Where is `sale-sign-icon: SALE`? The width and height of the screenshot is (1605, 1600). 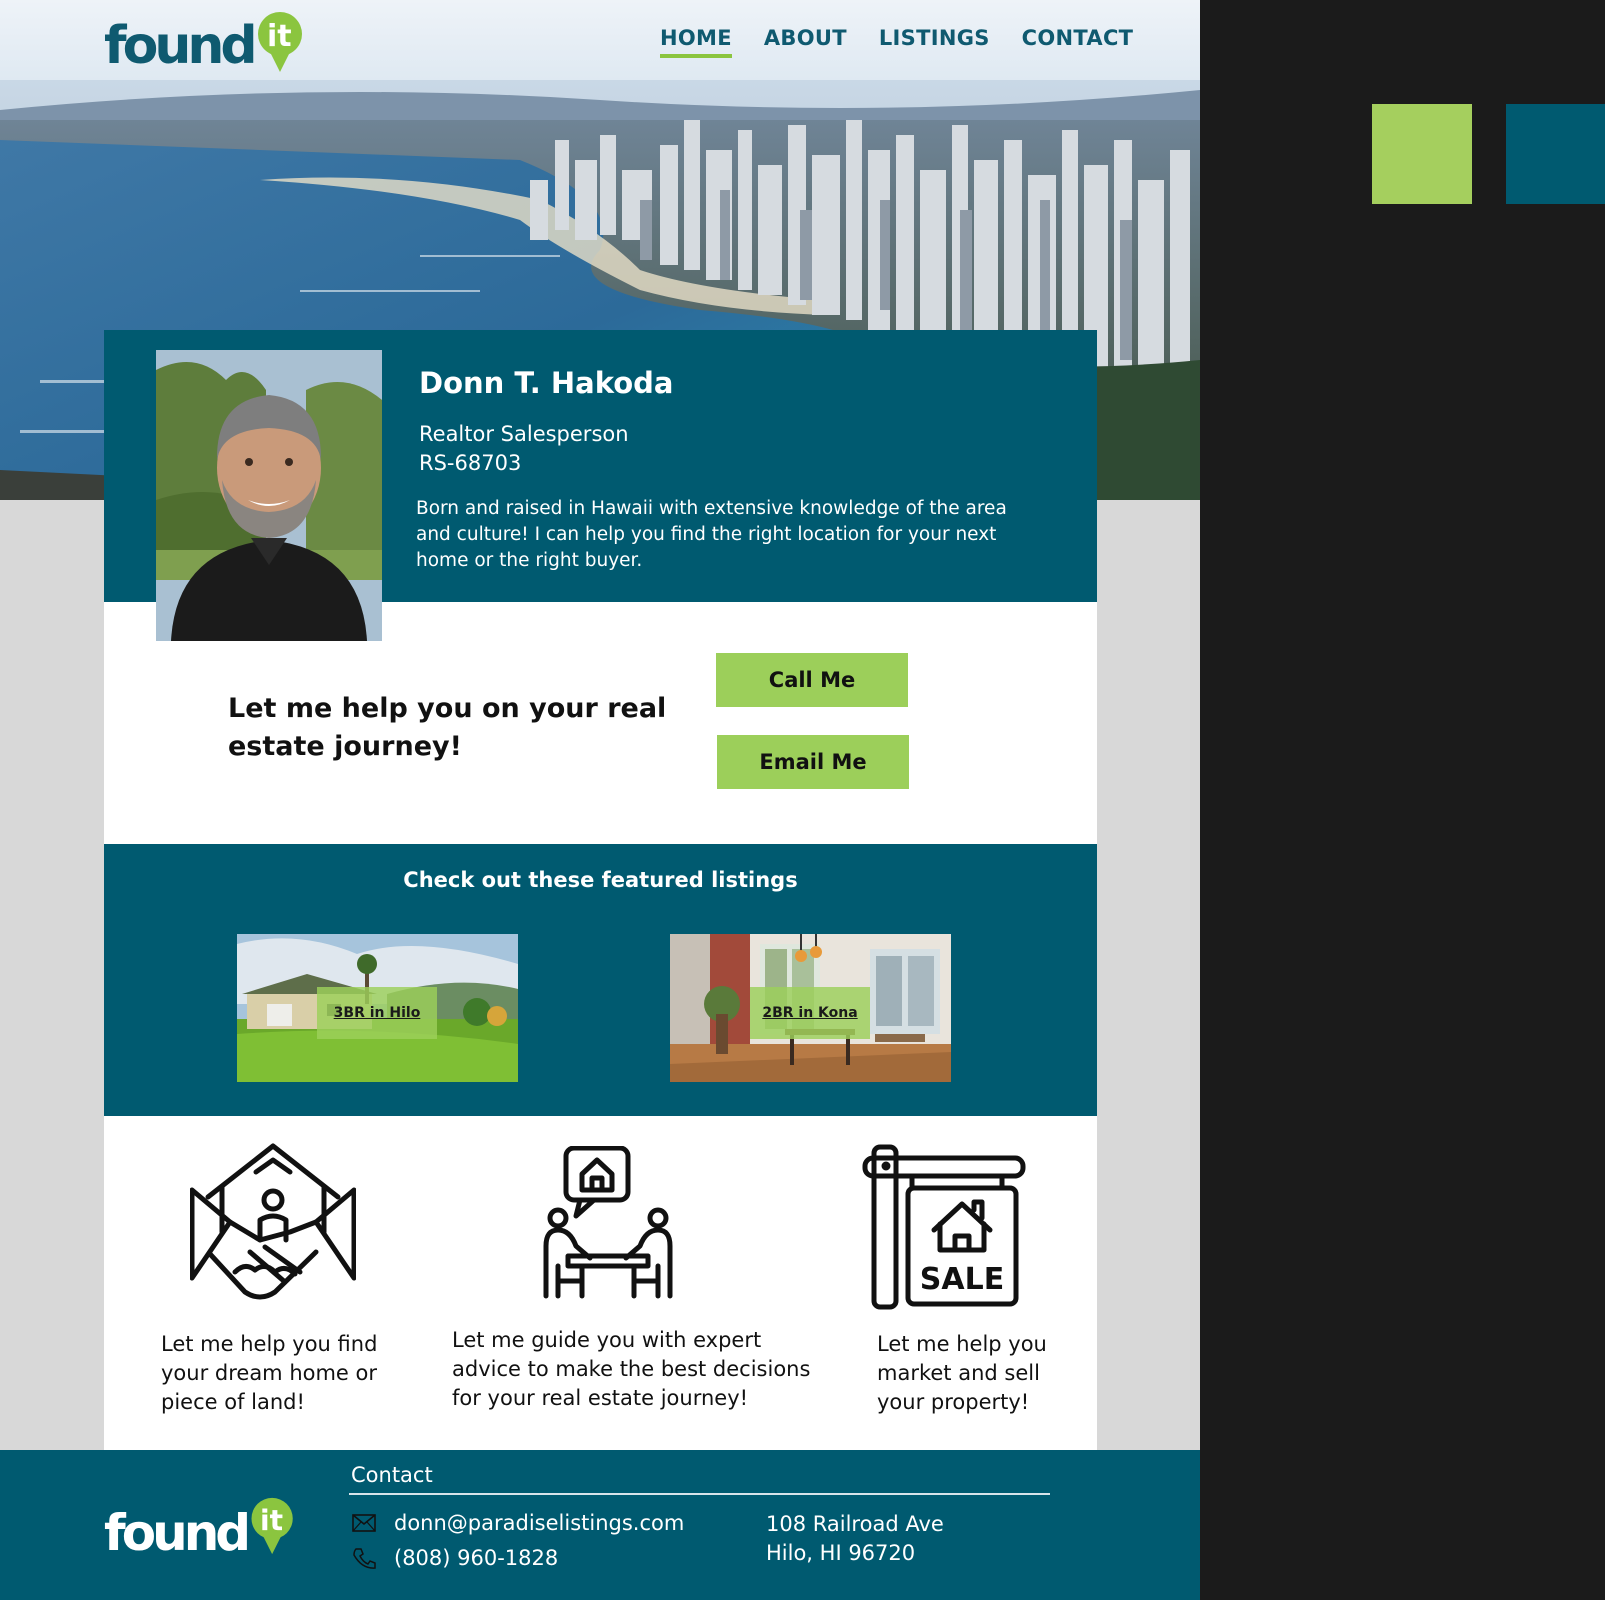
sale-sign-icon: SALE is located at coordinates (944, 1229).